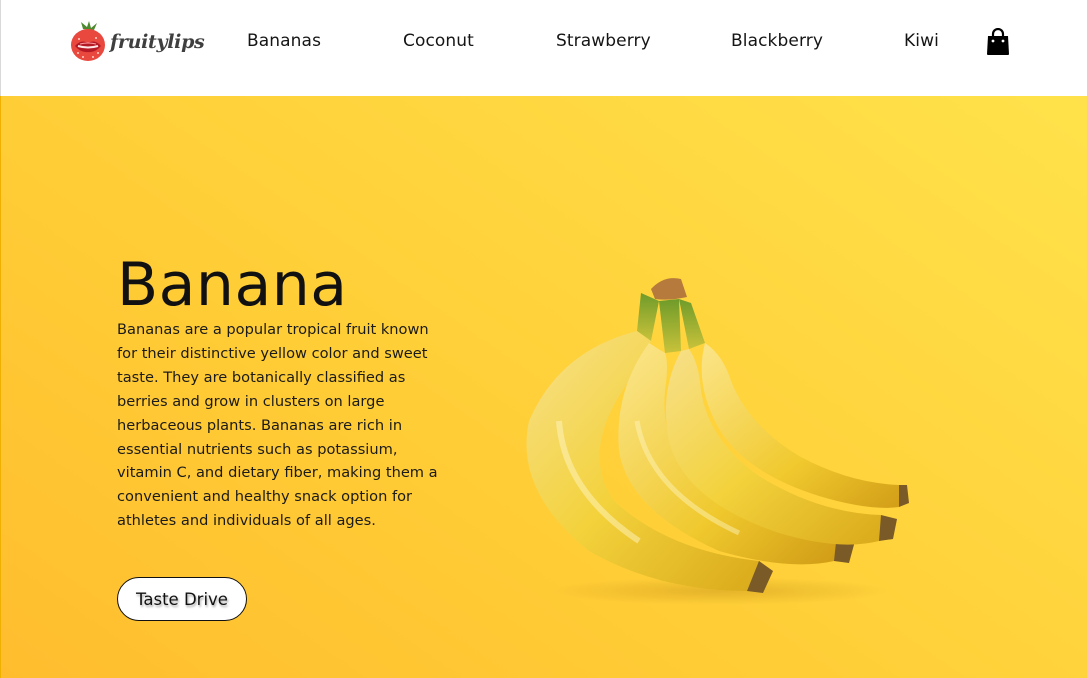 The height and width of the screenshot is (678, 1087). I want to click on nav-link-blackberry: Blackberry, so click(777, 41).